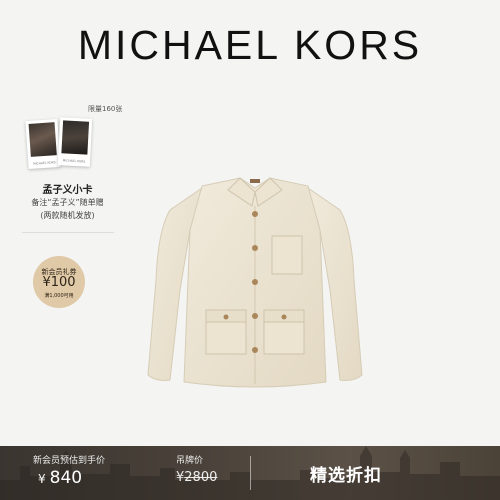 This screenshot has width=500, height=500. What do you see at coordinates (68, 232) in the screenshot?
I see `divider` at bounding box center [68, 232].